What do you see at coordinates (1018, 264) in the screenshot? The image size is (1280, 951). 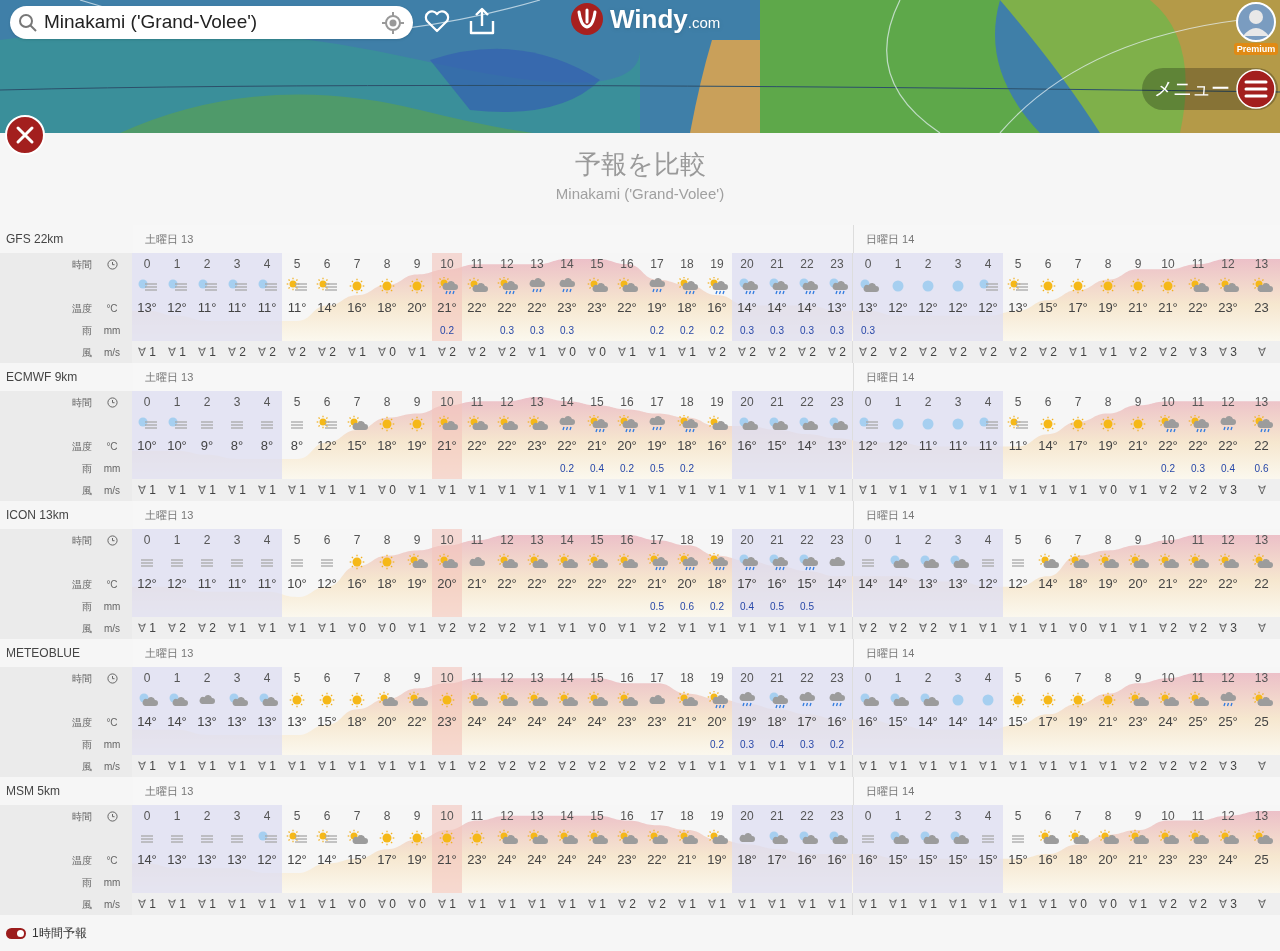 I see `hour-label: 5` at bounding box center [1018, 264].